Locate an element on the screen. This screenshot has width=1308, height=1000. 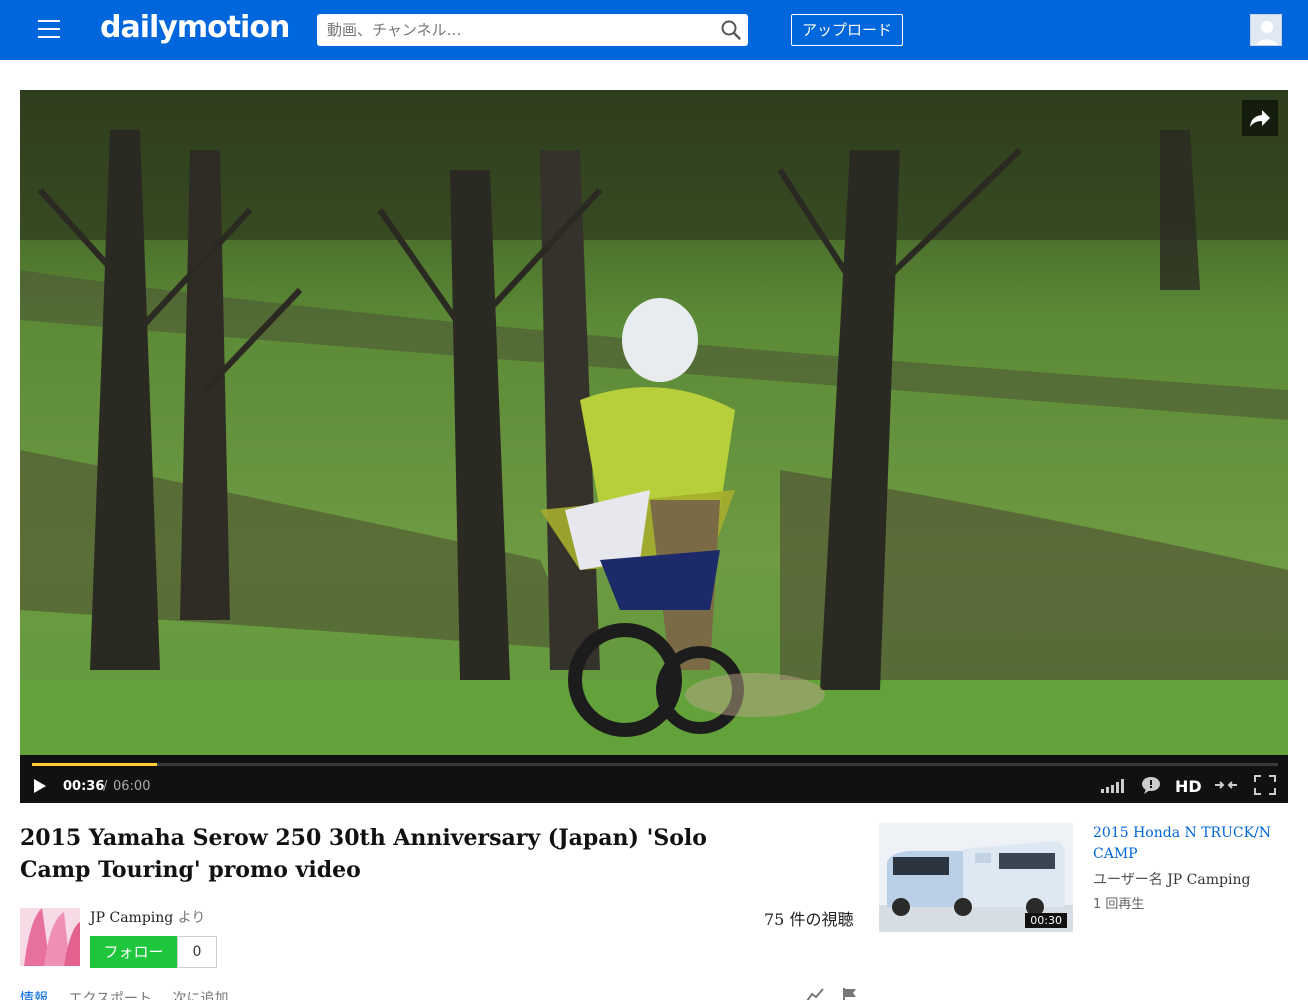
collapse-icon is located at coordinates (1226, 785).